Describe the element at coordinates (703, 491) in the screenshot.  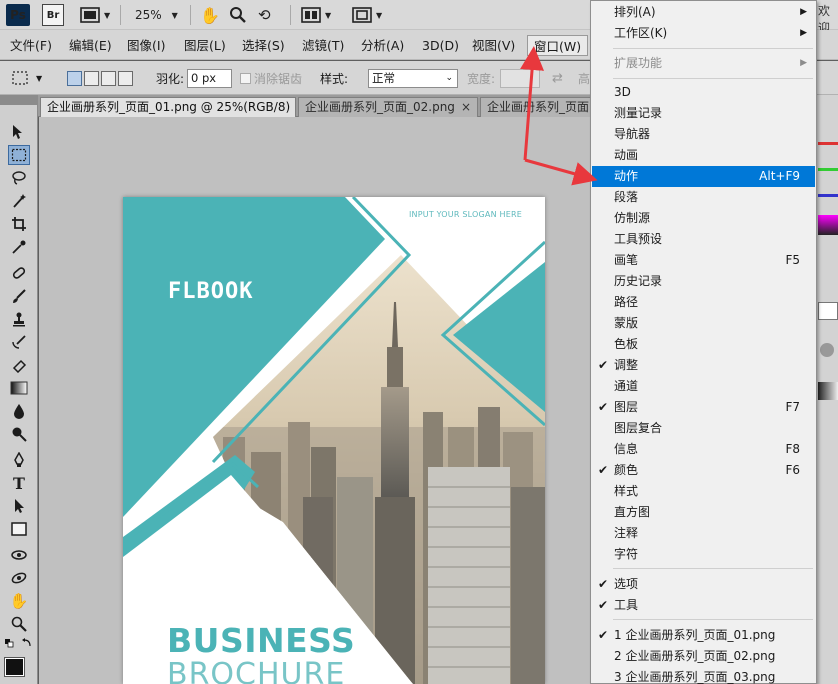
I see `menu-item-styles: 样式` at that location.